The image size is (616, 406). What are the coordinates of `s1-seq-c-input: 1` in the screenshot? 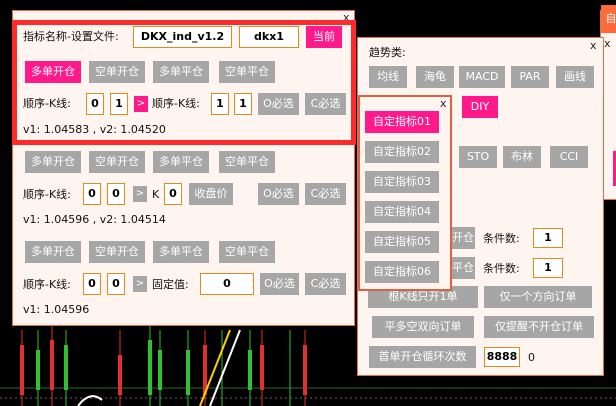 It's located at (220, 104).